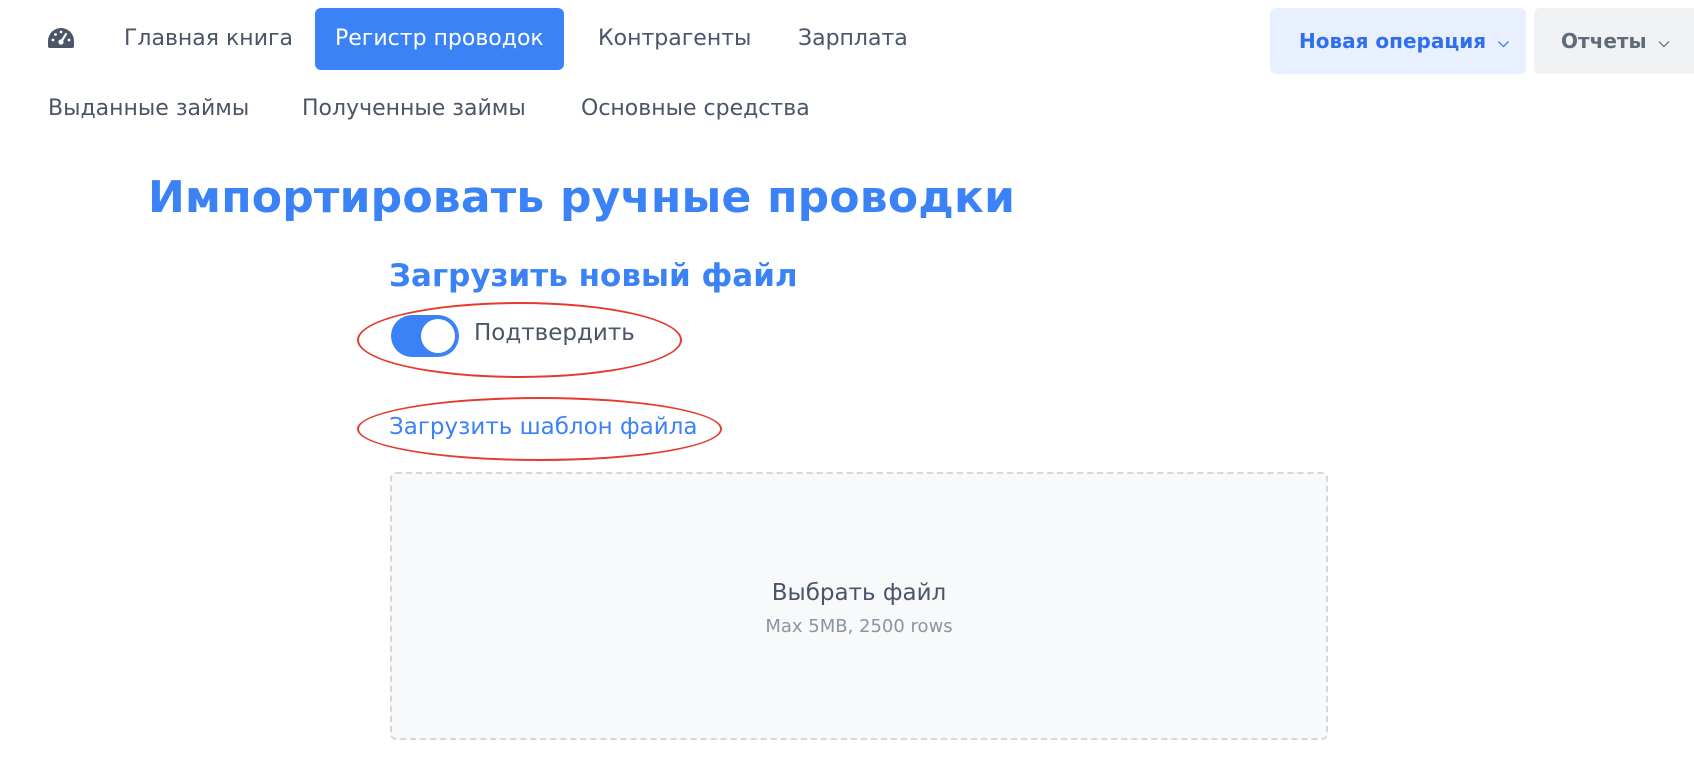  What do you see at coordinates (414, 109) in the screenshot?
I see `nav-item-loans-received: Полученные займы` at bounding box center [414, 109].